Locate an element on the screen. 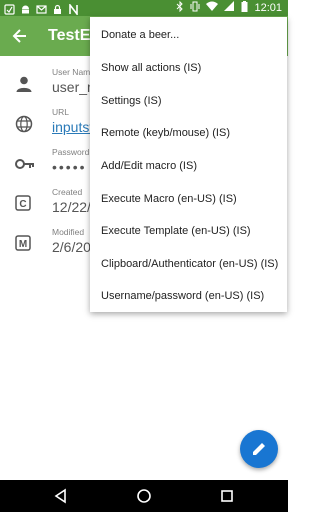 The width and height of the screenshot is (320, 512). edit-icon is located at coordinates (259, 449).